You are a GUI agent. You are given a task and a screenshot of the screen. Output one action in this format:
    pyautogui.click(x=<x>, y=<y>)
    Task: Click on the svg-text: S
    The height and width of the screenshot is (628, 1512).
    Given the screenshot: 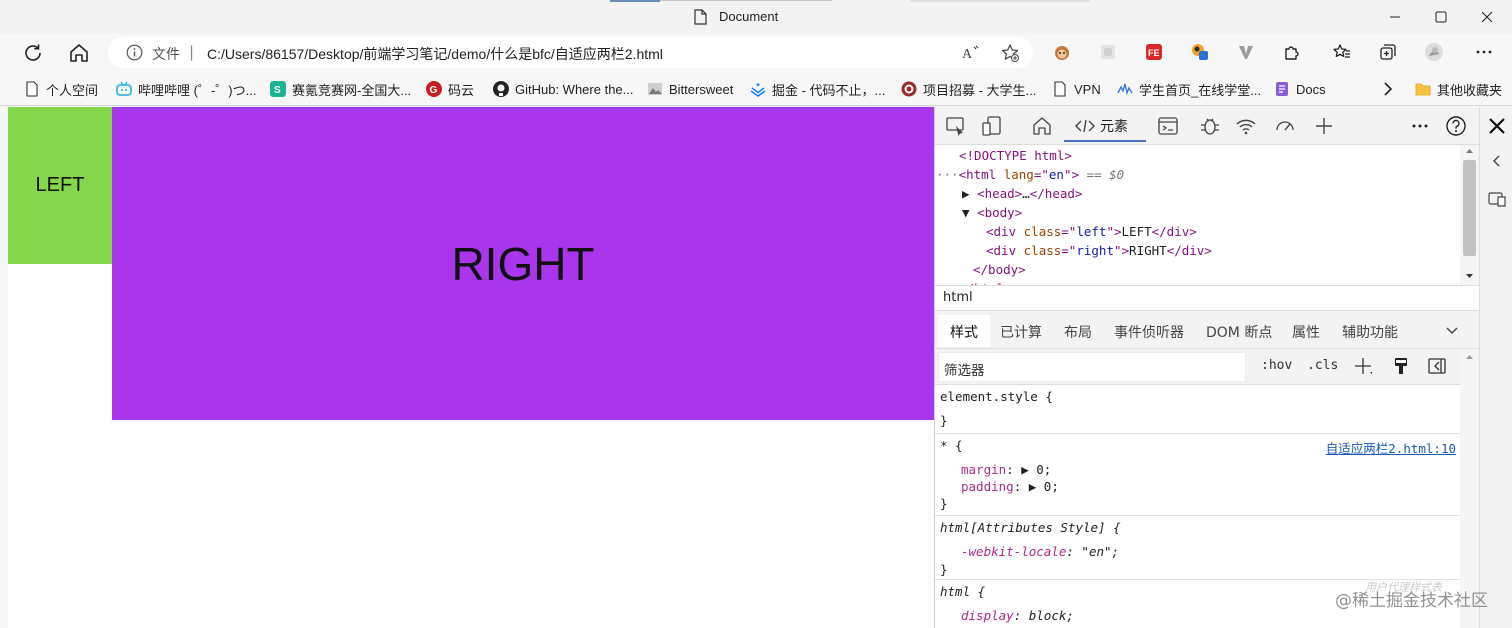 What is the action you would take?
    pyautogui.click(x=277, y=90)
    